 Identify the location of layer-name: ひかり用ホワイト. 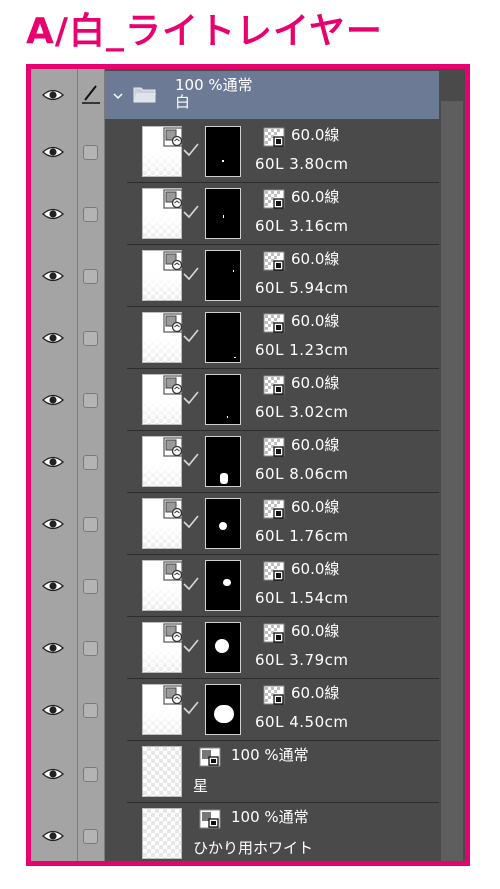
(253, 848).